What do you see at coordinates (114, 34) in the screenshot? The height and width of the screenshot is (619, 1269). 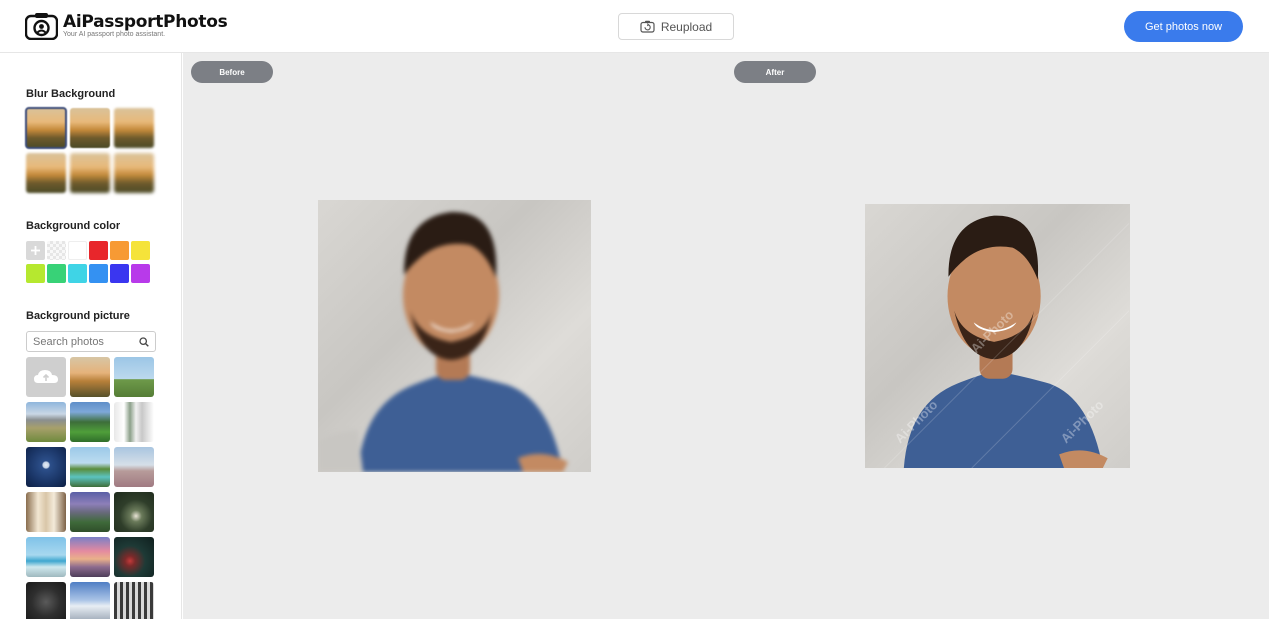 I see `brand-tagline: Your AI passport photo assistant.` at bounding box center [114, 34].